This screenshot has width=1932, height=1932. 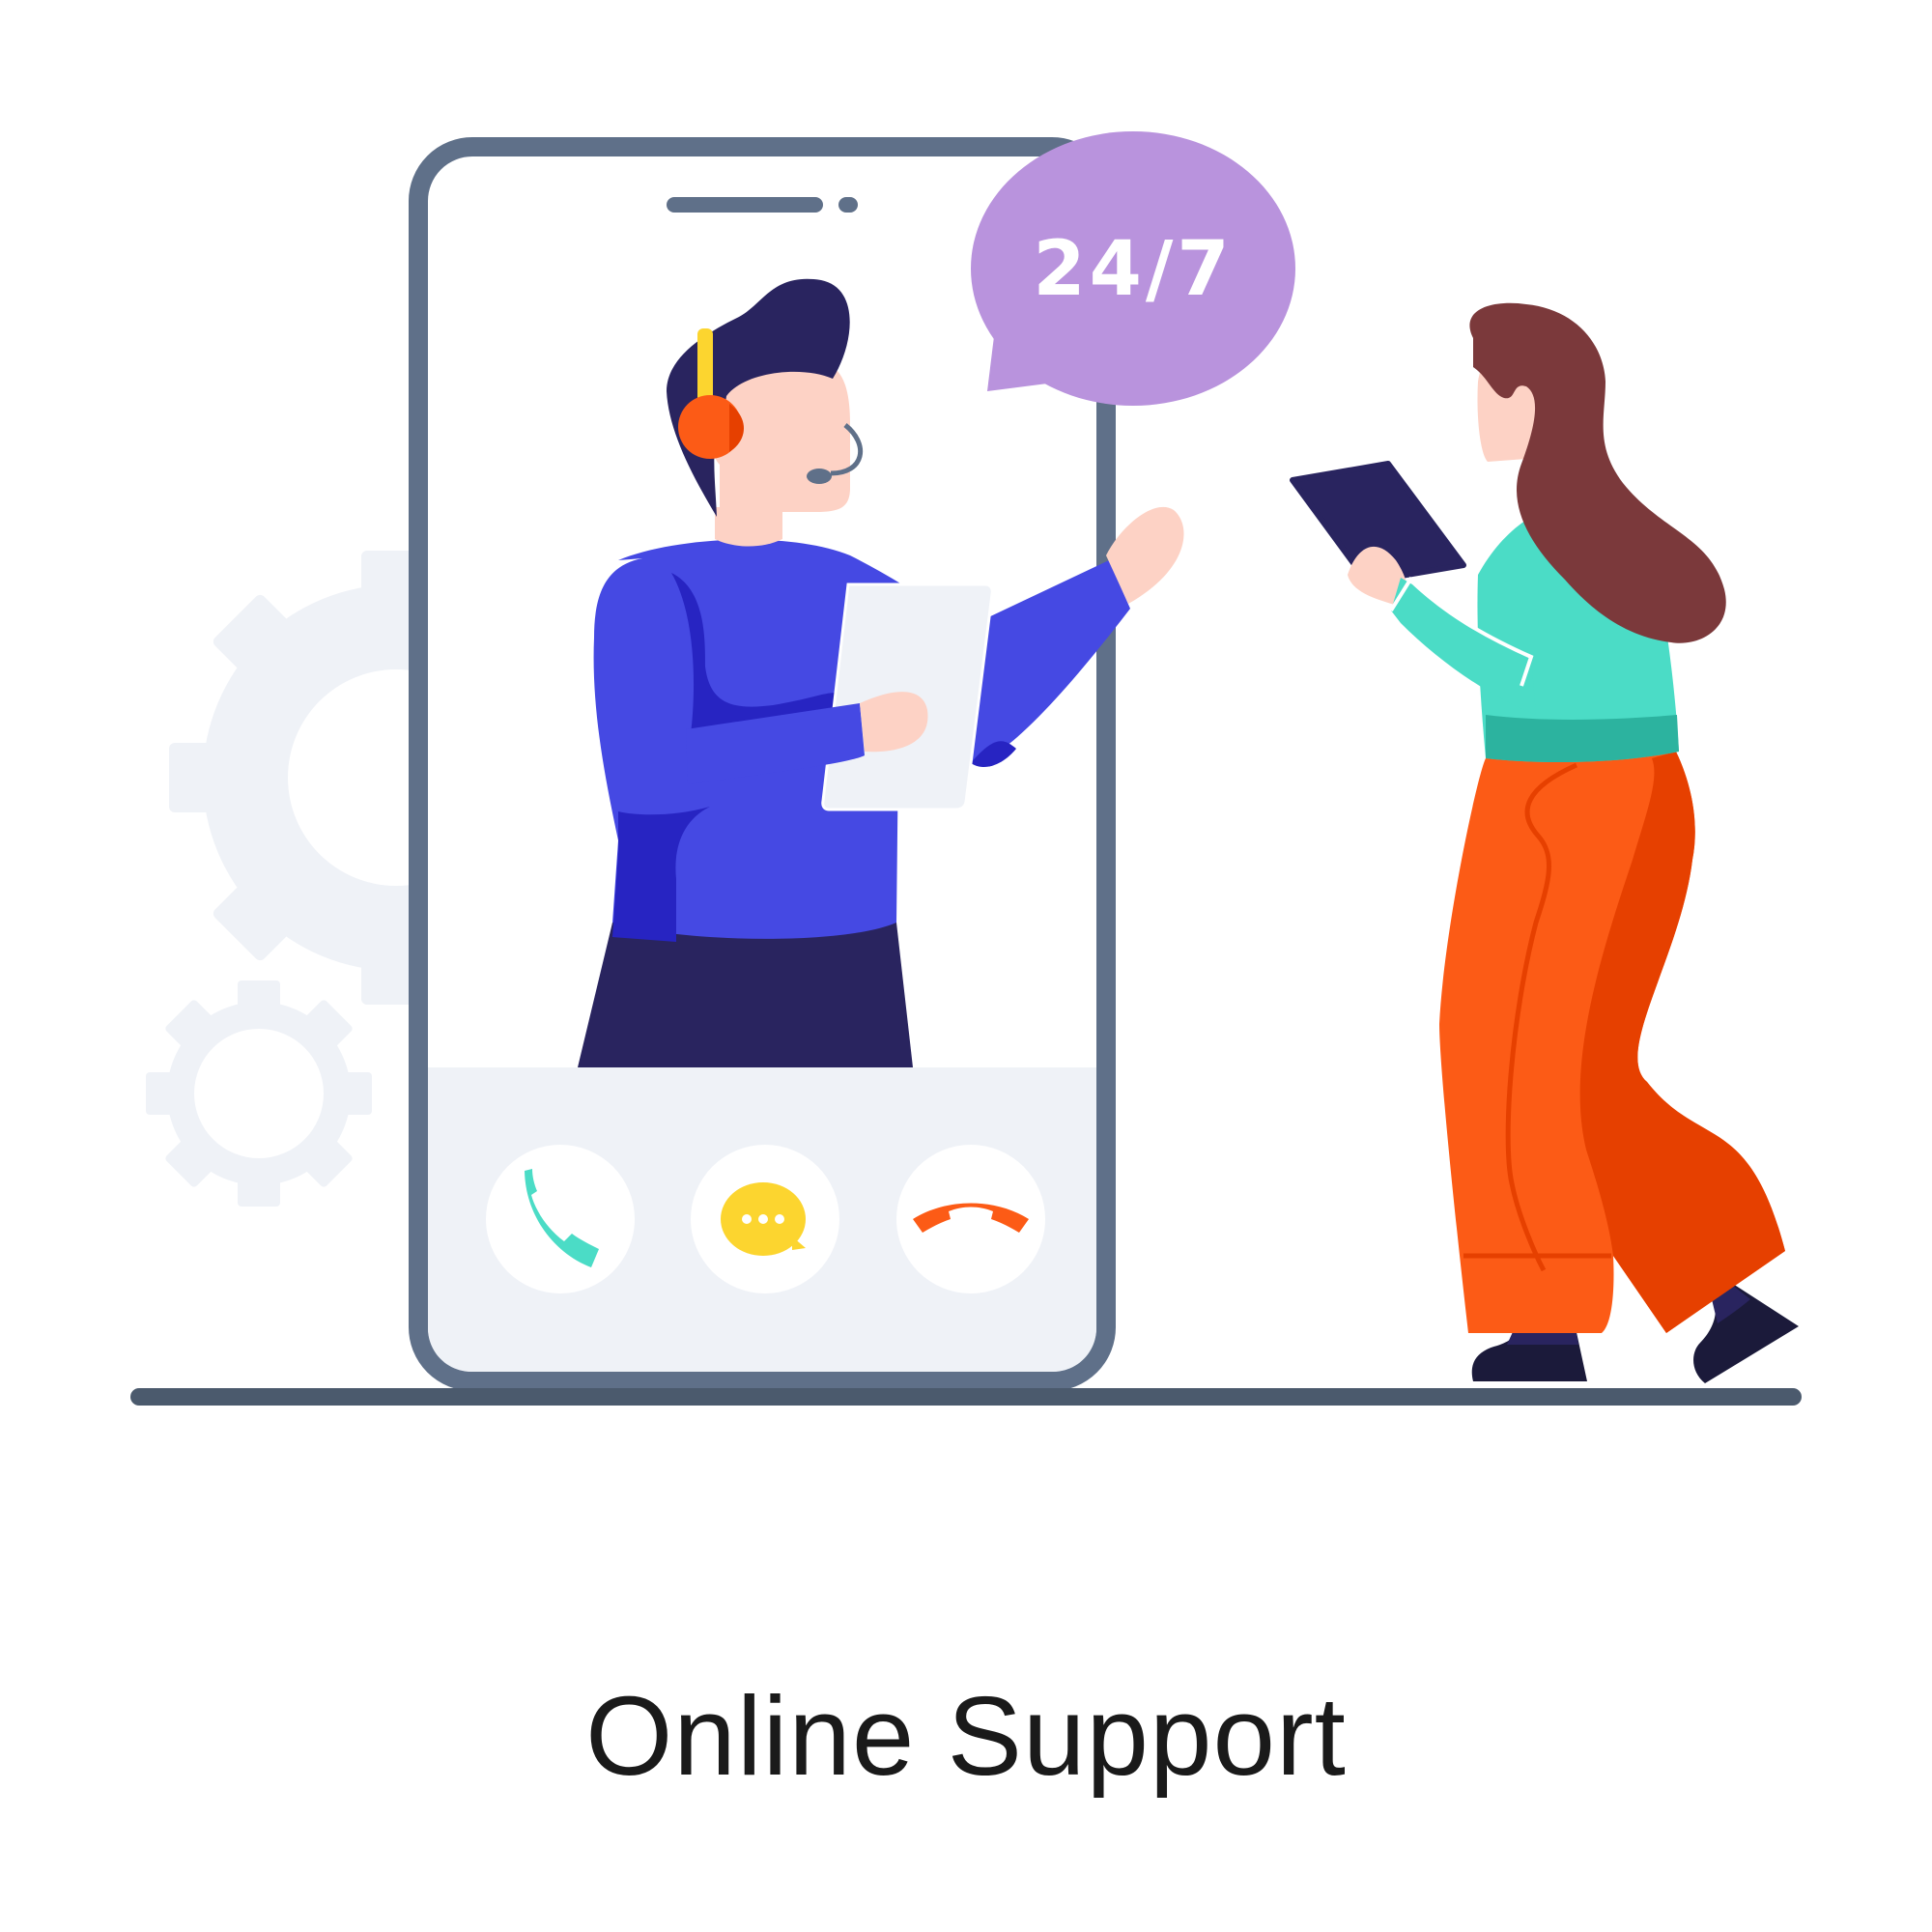 What do you see at coordinates (745, 205) in the screenshot?
I see `phone-speaker` at bounding box center [745, 205].